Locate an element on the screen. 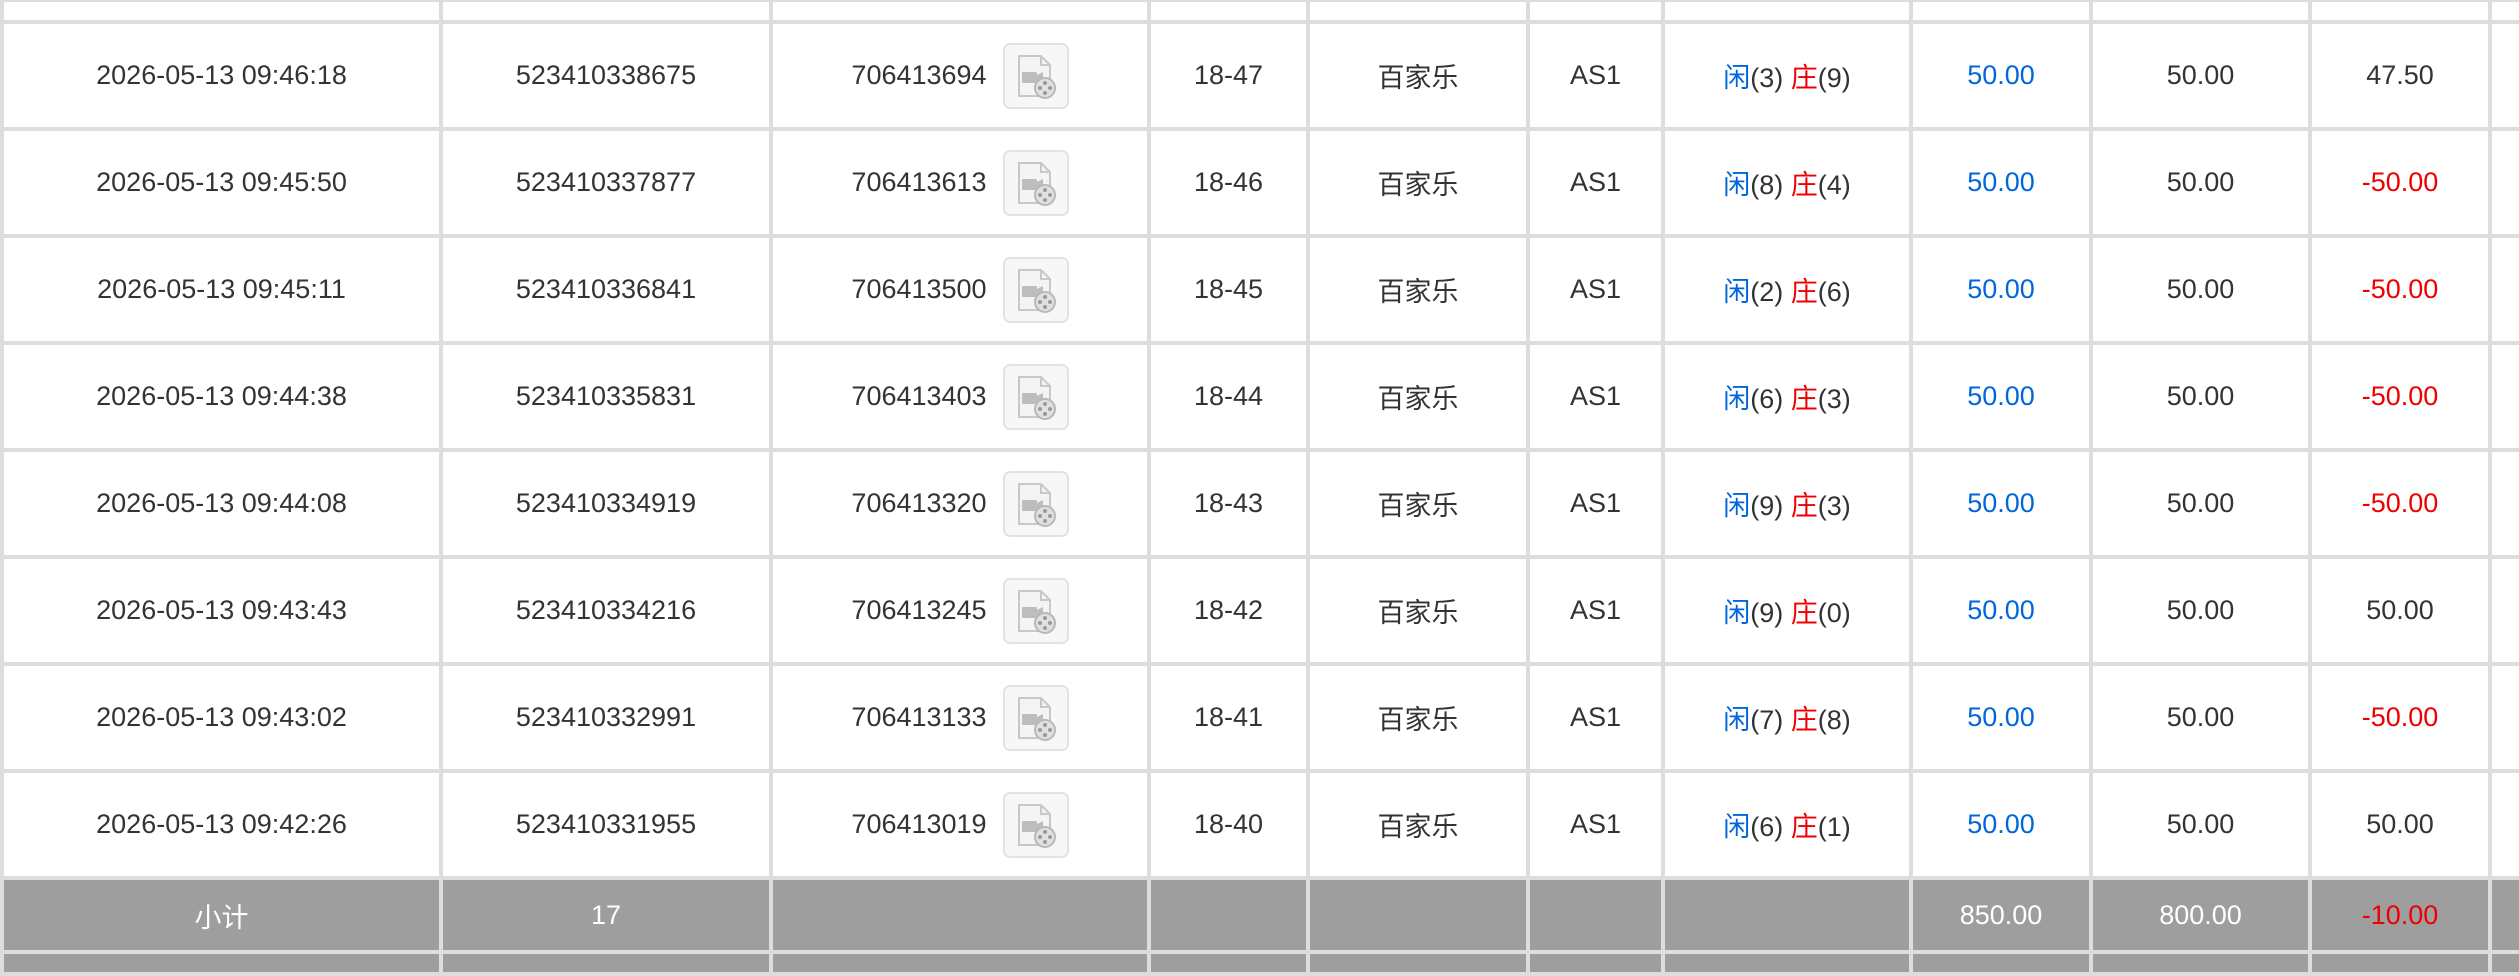 The width and height of the screenshot is (2519, 976). banker-value: (4) is located at coordinates (1834, 185).